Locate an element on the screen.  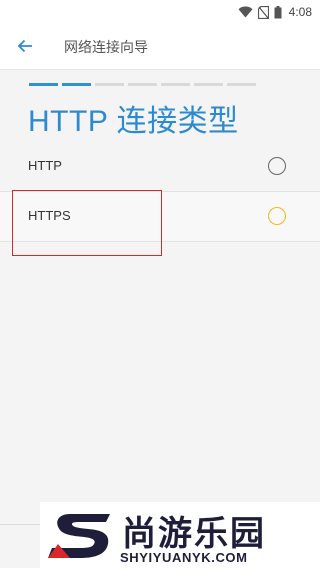
section-heading: HTTP 连接类型 is located at coordinates (133, 121).